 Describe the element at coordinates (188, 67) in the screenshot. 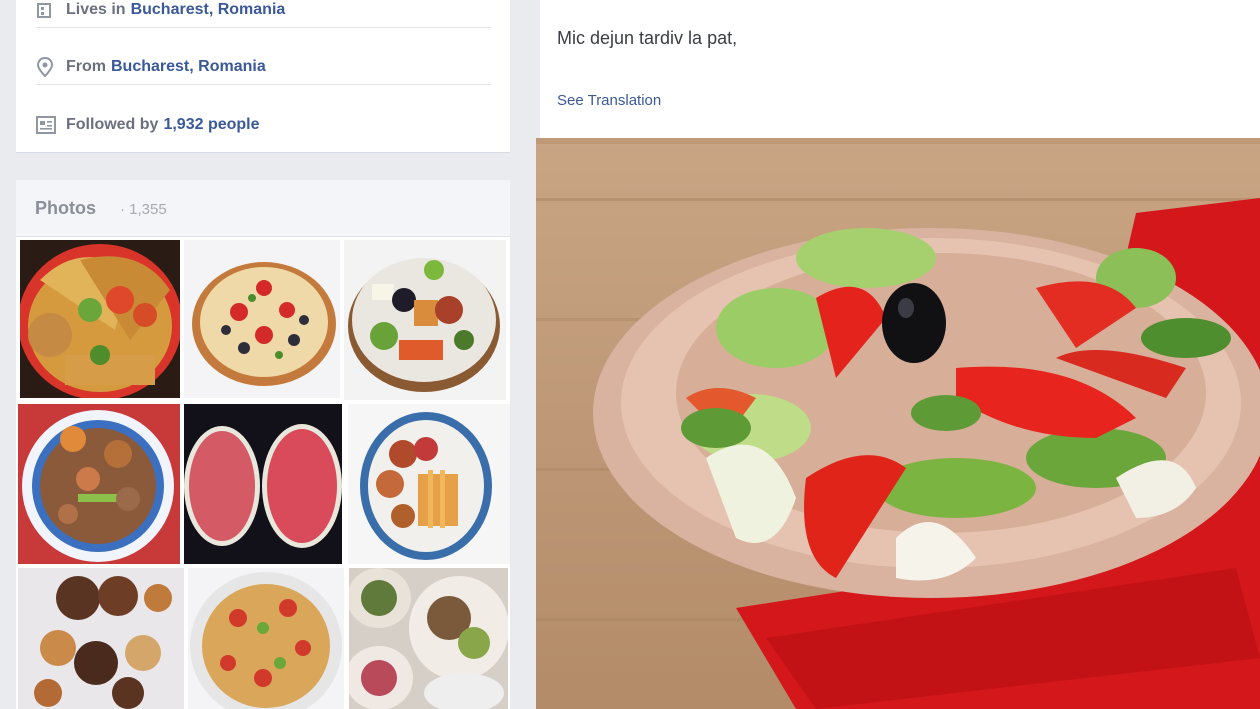

I see `from-link: Bucharest, Romania` at that location.